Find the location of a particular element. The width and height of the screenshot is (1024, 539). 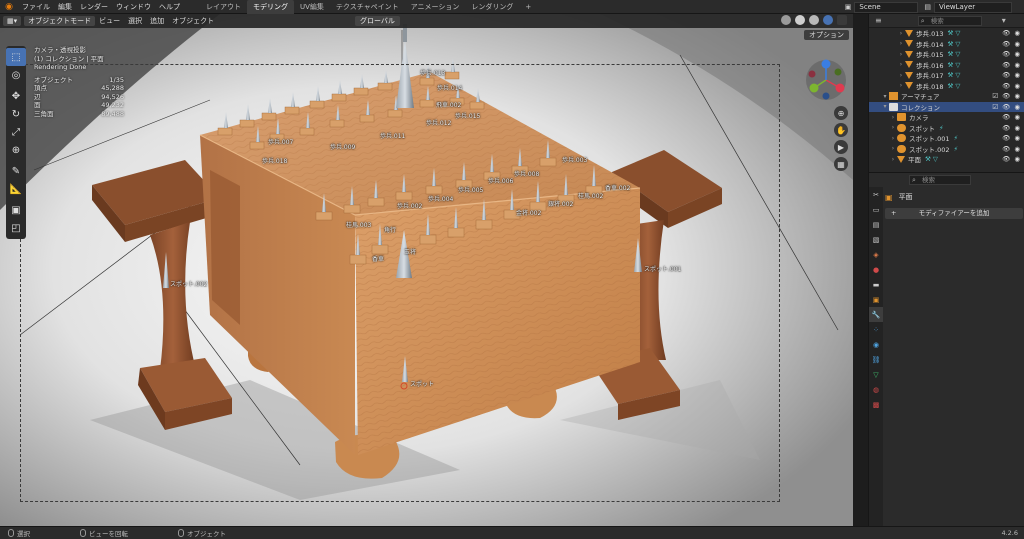

outliner-row: › スポット.001 ⚡ 👁 ◉ is located at coordinates (946, 138).